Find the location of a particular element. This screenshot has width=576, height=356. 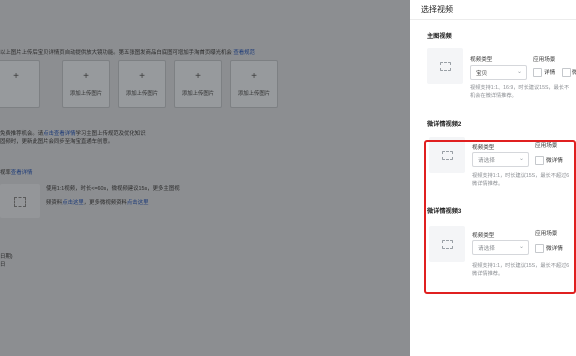

recommend-tip: 免费推荐机会。请点击查看详情学习主图上传规范及优化知识 is located at coordinates (73, 133).